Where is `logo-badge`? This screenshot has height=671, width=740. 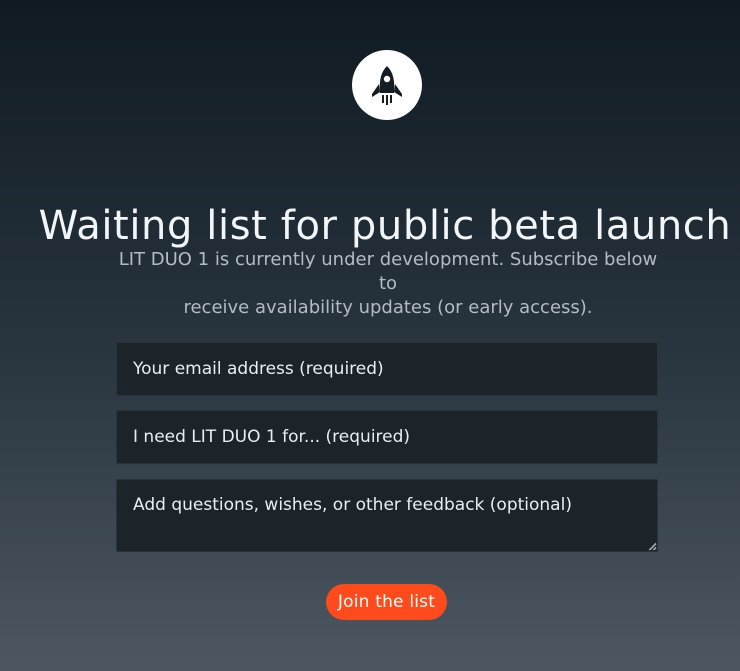
logo-badge is located at coordinates (387, 85).